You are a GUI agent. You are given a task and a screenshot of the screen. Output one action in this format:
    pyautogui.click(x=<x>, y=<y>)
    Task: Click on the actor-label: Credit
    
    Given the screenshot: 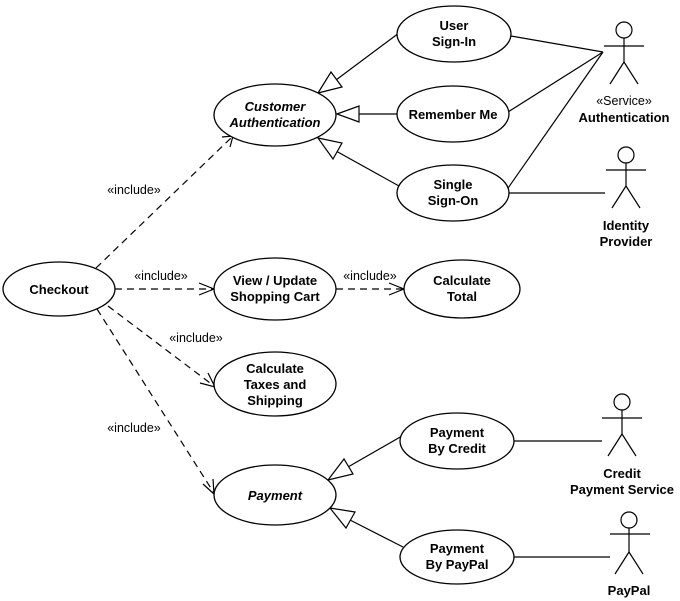 What is the action you would take?
    pyautogui.click(x=622, y=473)
    